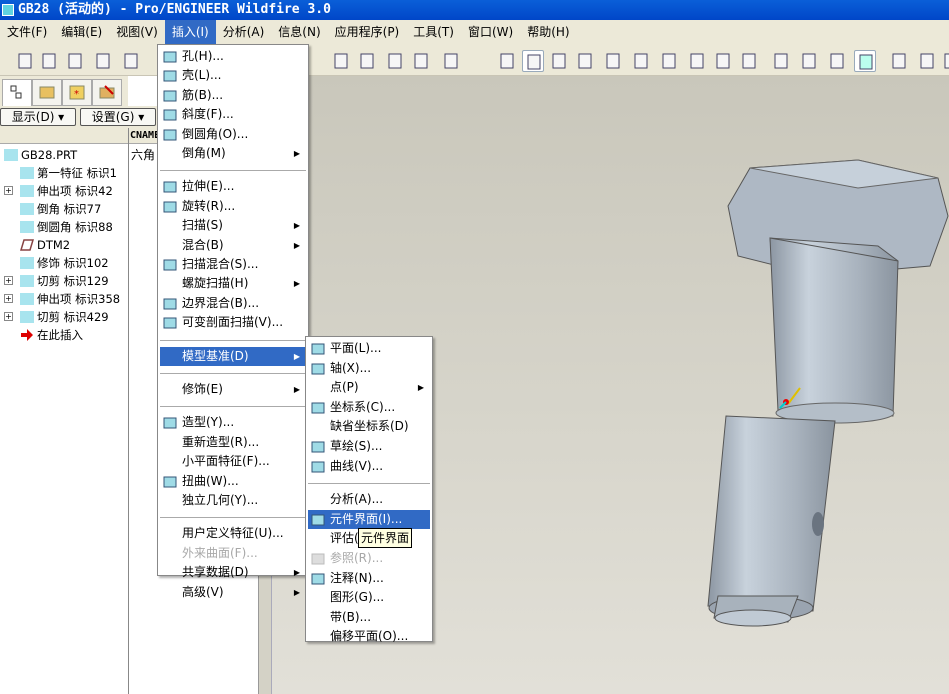  Describe the element at coordinates (421, 61) in the screenshot. I see `find-button` at that location.